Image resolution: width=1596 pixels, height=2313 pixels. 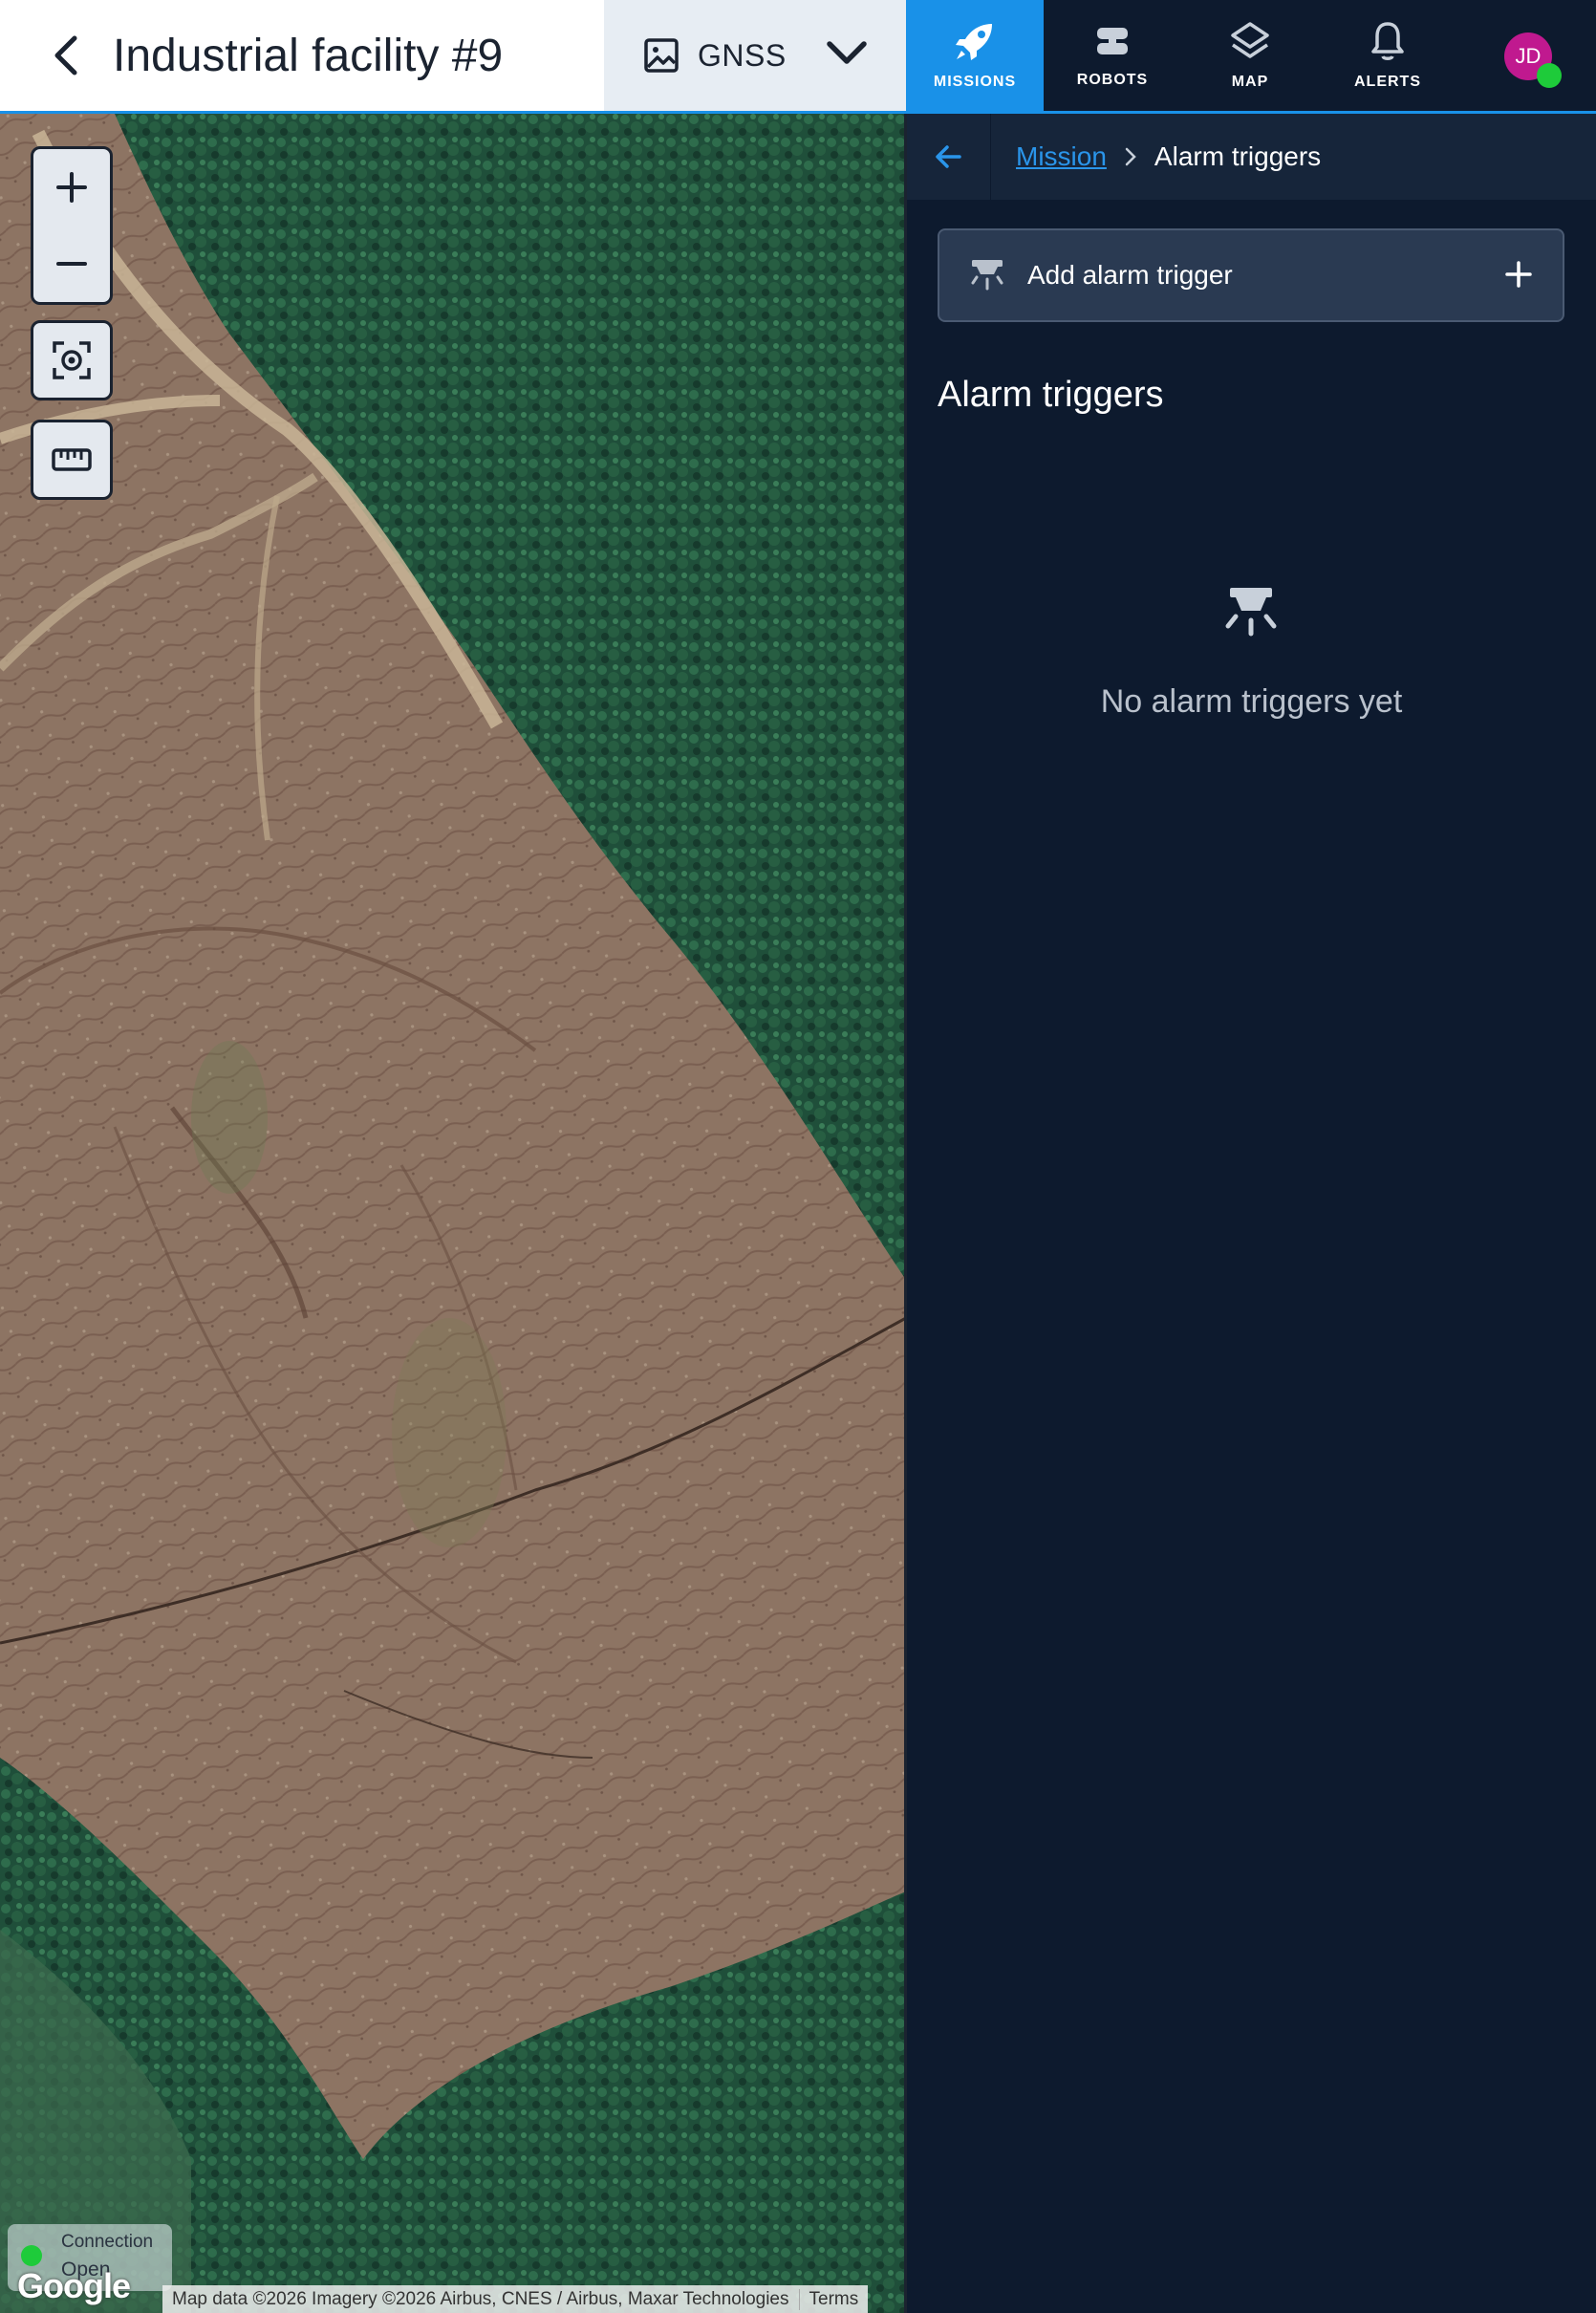 I want to click on nav-alerts: ALERTS, so click(x=1388, y=55).